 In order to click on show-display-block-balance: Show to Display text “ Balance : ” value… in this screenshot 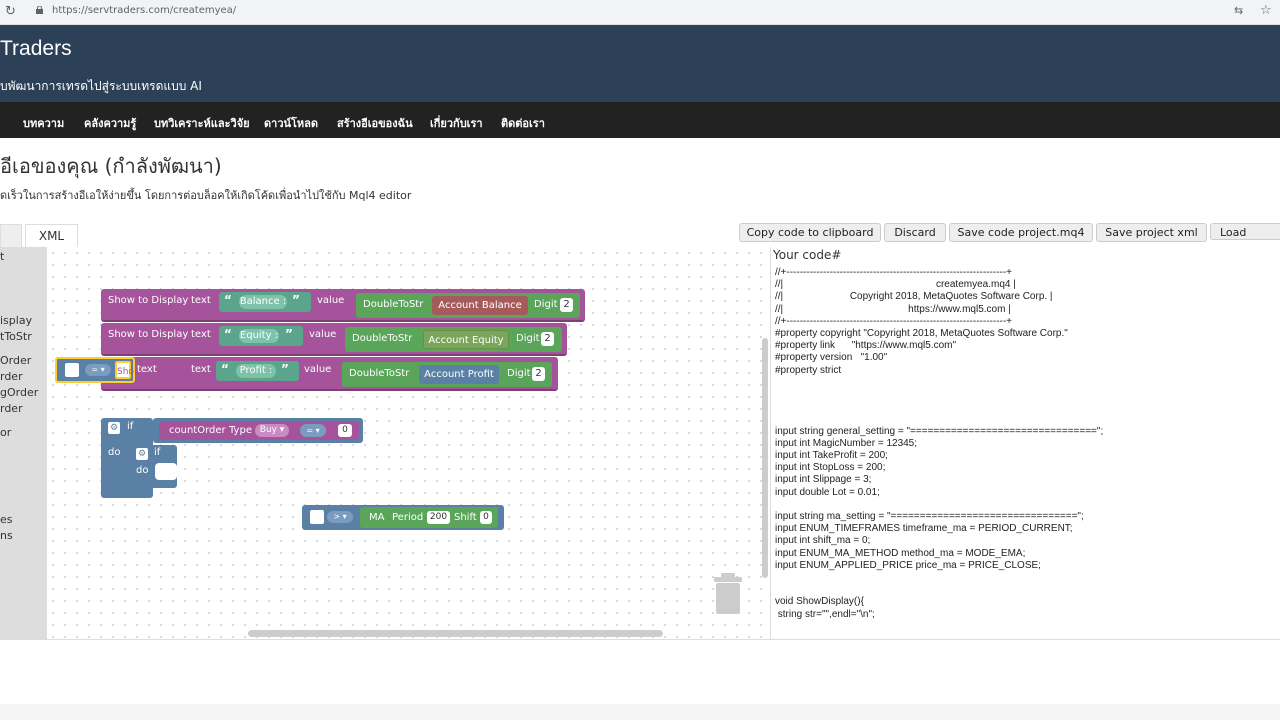, I will do `click(343, 305)`.